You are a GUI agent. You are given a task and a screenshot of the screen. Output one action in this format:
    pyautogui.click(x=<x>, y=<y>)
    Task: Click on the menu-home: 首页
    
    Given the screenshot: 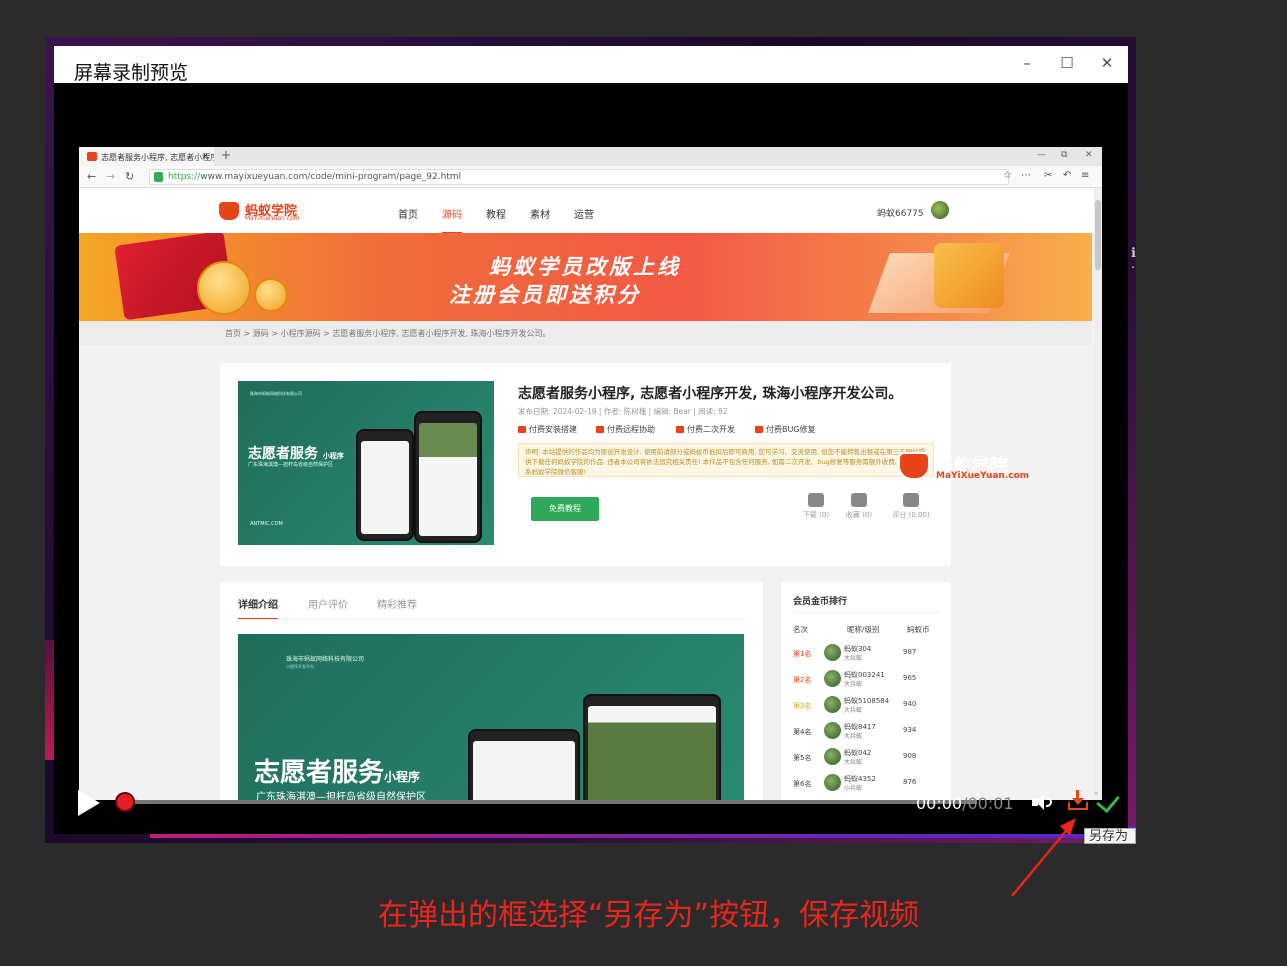 What is the action you would take?
    pyautogui.click(x=408, y=213)
    